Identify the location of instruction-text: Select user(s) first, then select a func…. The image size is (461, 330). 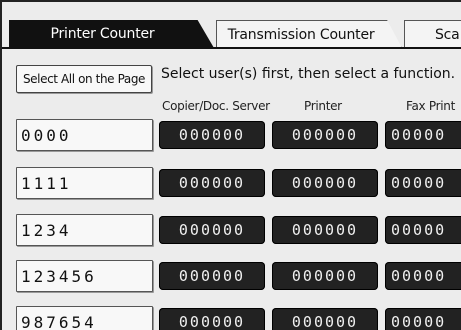
(308, 74).